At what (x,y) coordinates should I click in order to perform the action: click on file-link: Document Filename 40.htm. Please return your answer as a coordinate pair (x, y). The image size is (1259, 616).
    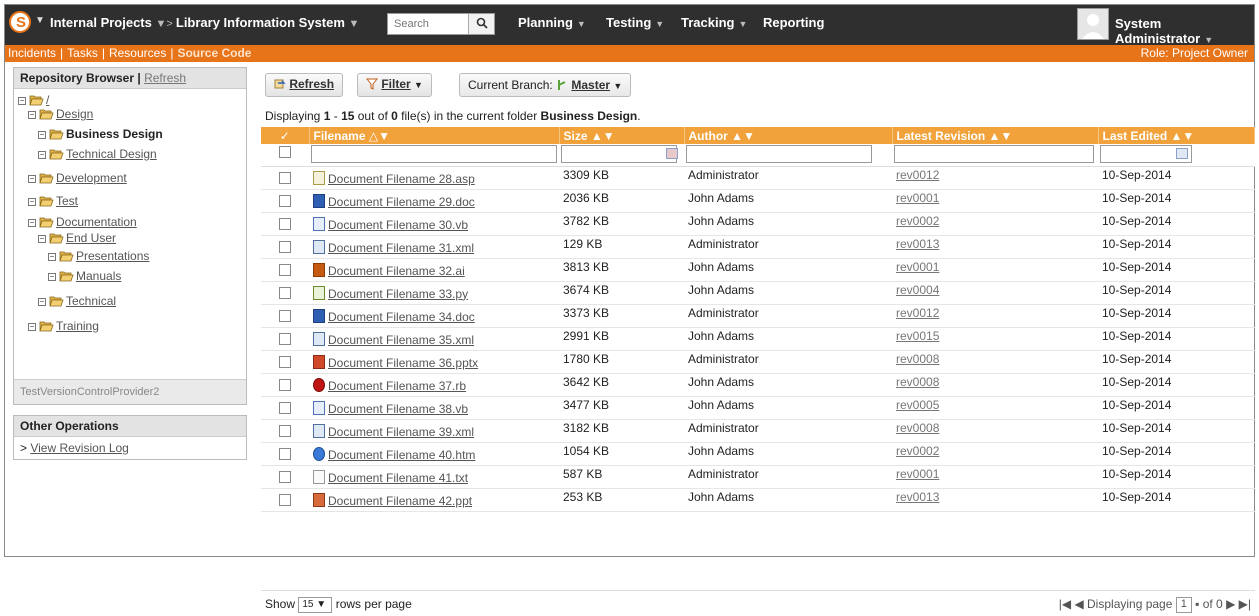
    Looking at the image, I should click on (394, 454).